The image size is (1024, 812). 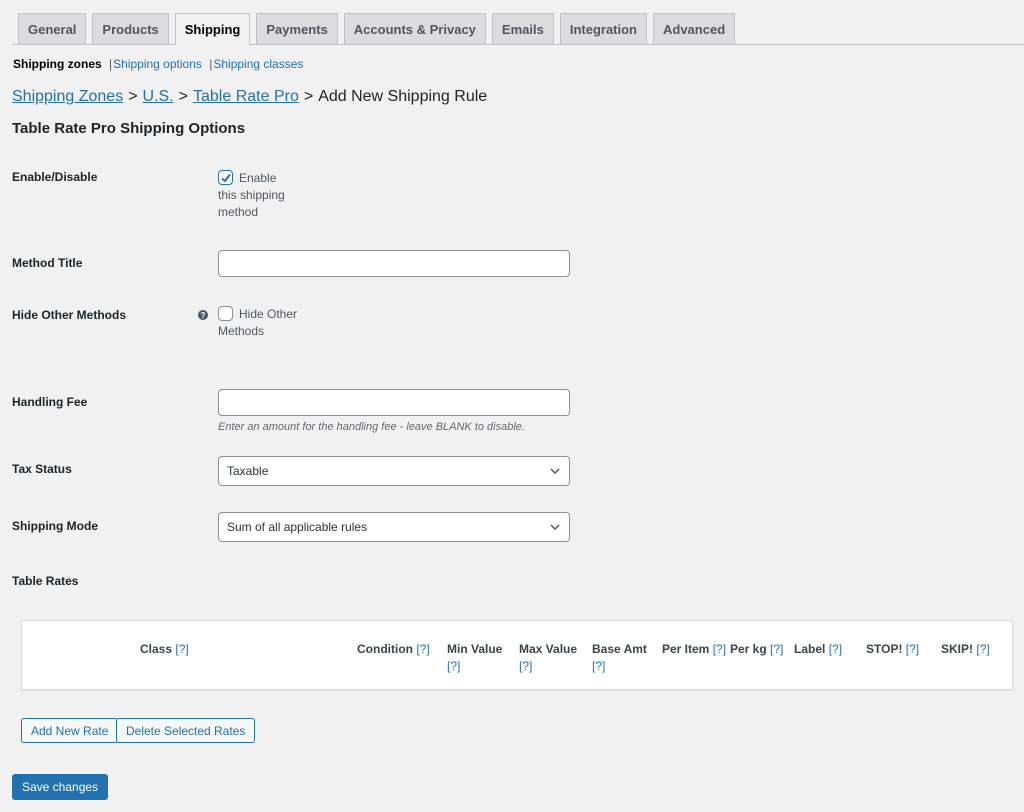 What do you see at coordinates (624, 658) in the screenshot?
I see `column-header-base-amt: Base Amt [?]` at bounding box center [624, 658].